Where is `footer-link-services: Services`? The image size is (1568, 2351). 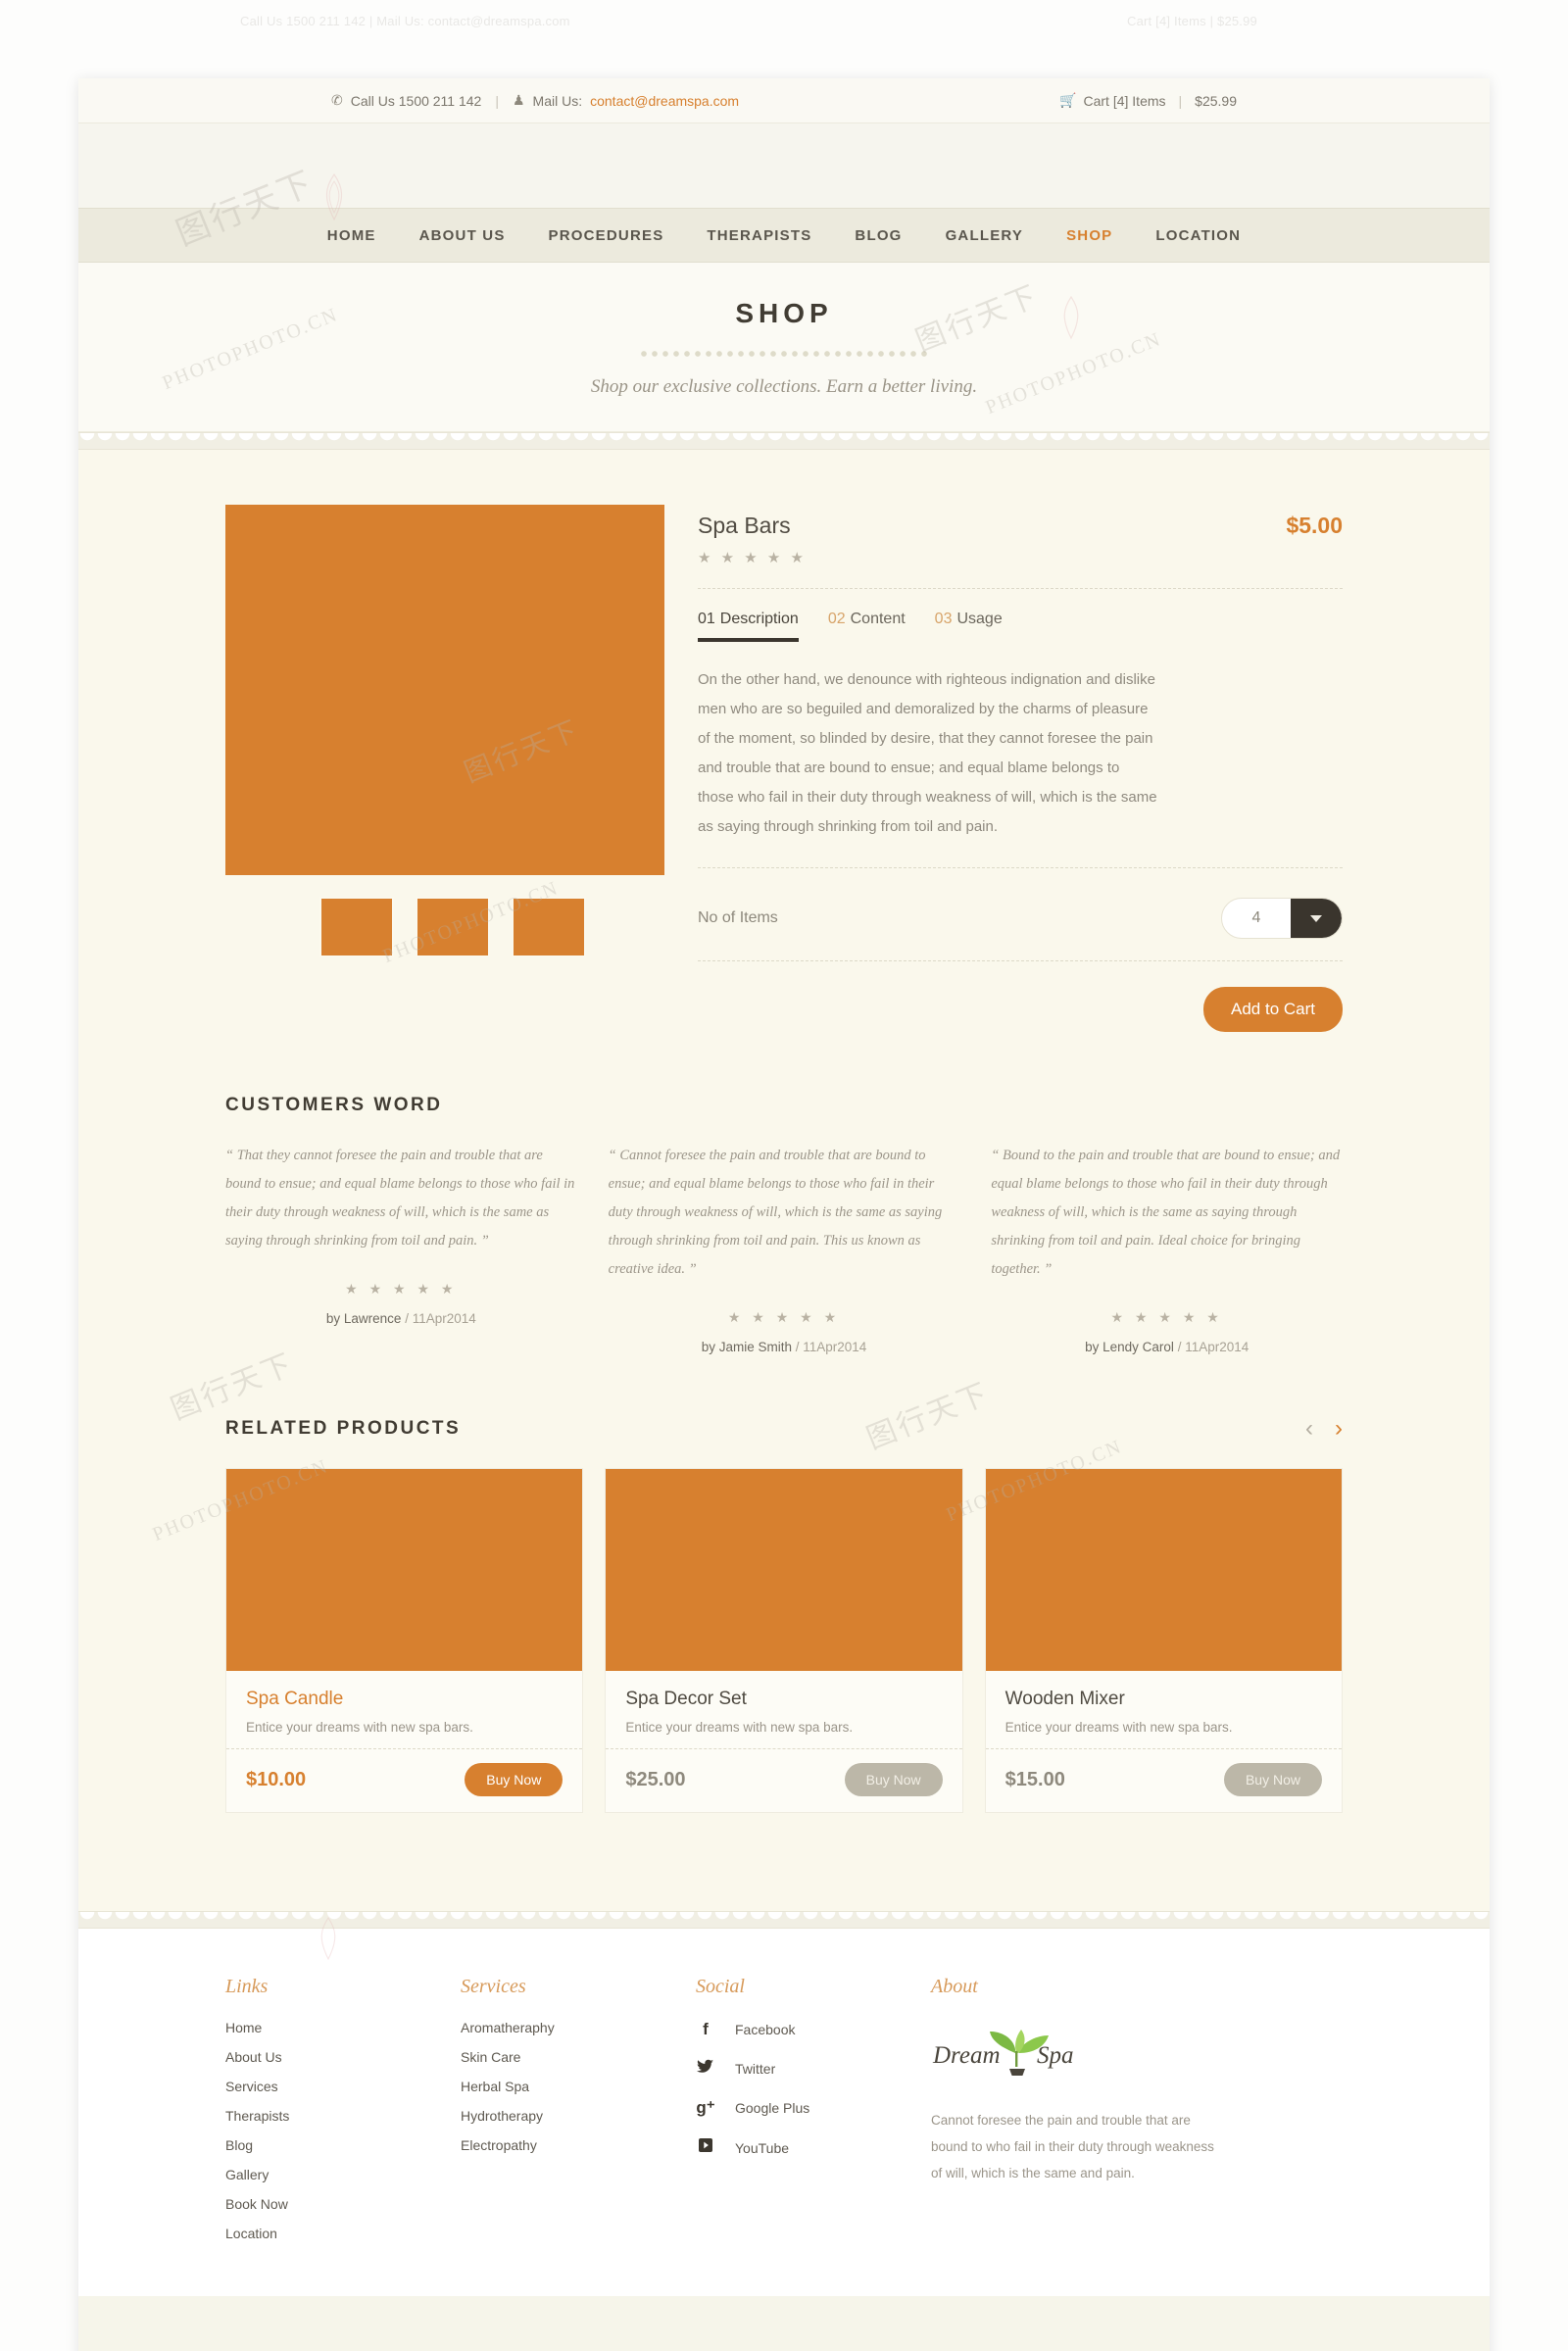 footer-link-services: Services is located at coordinates (343, 2087).